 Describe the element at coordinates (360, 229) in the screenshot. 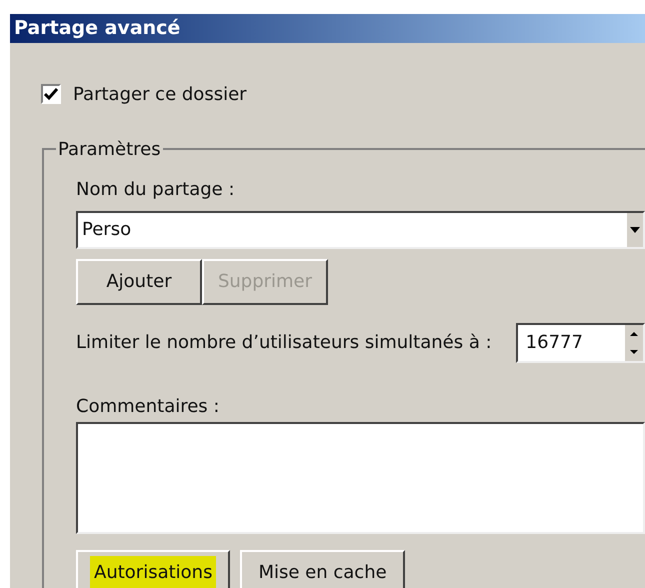

I see `share-name-combo: Perso` at that location.